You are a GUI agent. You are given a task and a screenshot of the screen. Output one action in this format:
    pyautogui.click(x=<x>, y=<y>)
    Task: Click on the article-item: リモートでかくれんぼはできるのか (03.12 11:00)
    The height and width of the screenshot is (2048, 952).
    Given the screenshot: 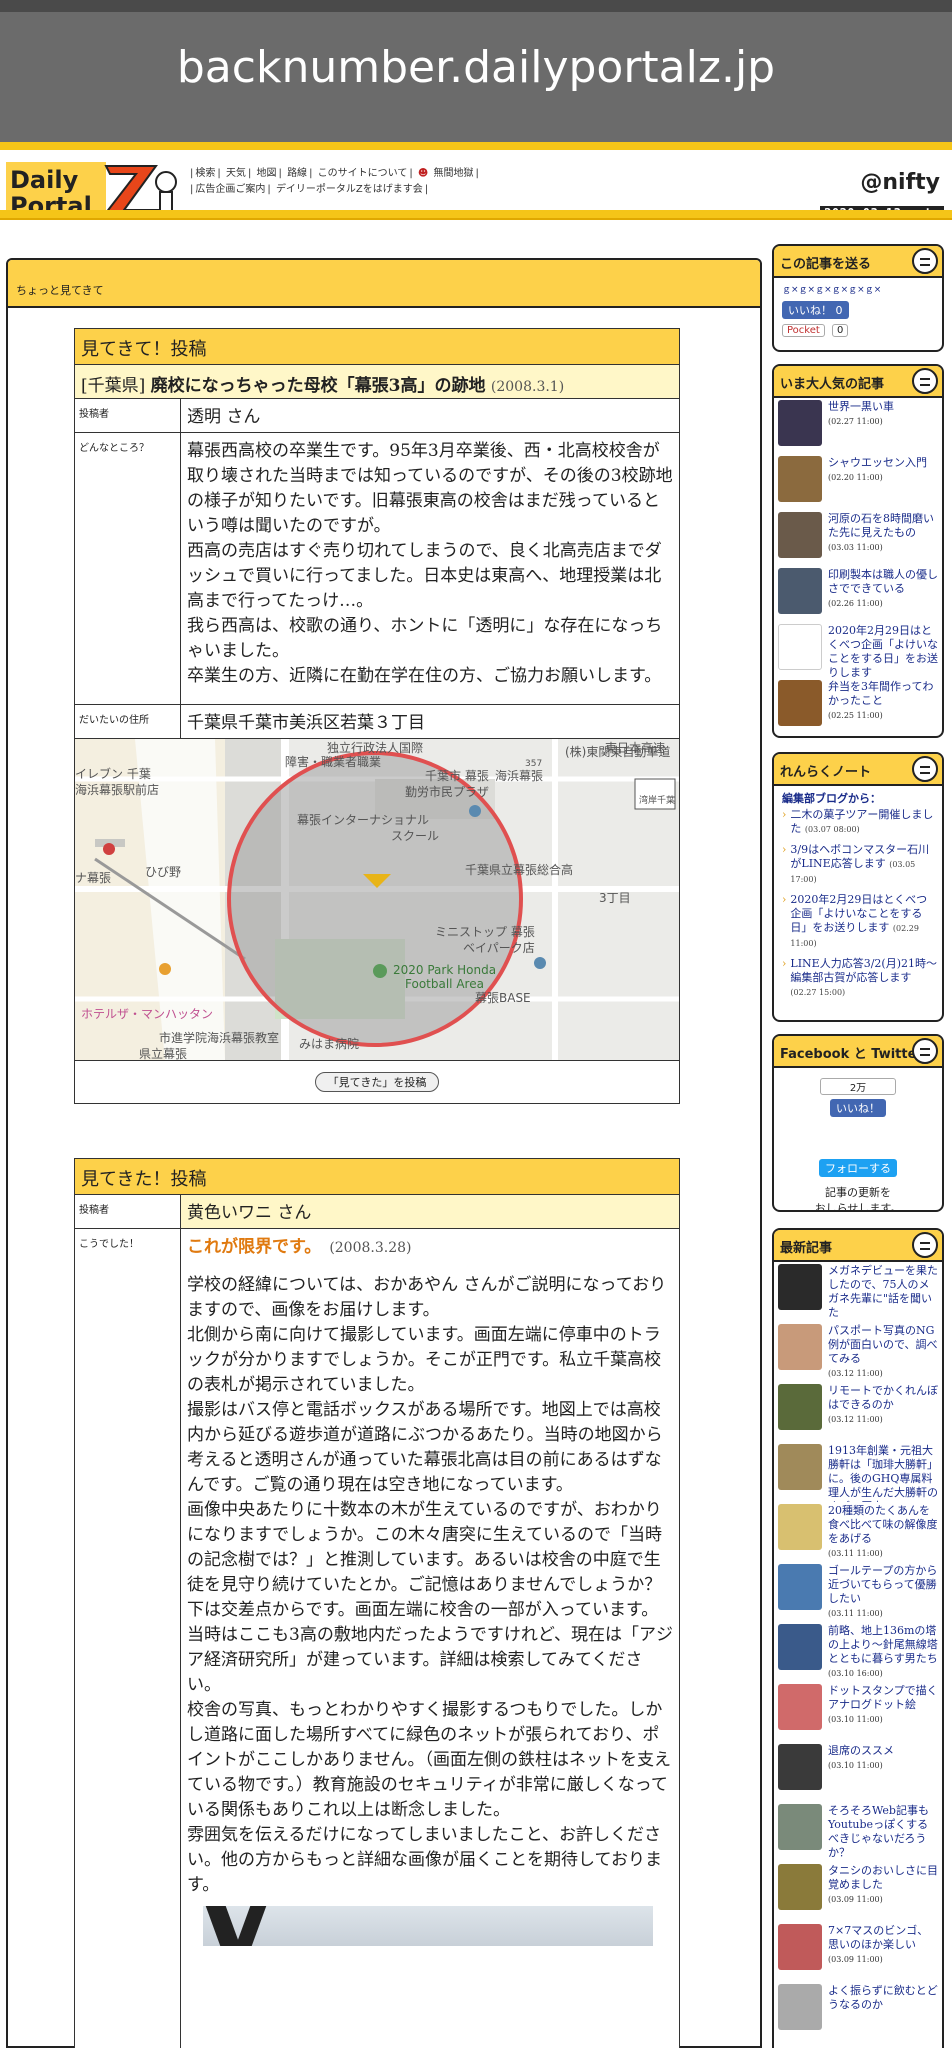 What is the action you would take?
    pyautogui.click(x=858, y=1412)
    